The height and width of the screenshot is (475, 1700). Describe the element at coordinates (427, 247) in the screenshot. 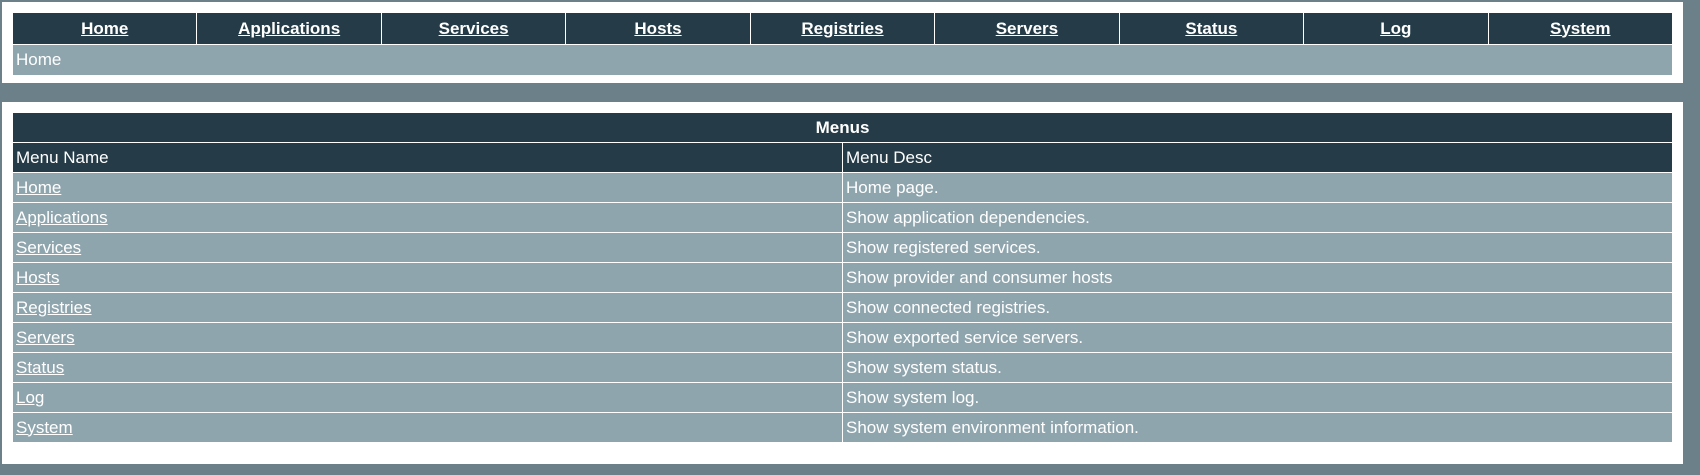

I see `menu-name-cell: Services` at that location.